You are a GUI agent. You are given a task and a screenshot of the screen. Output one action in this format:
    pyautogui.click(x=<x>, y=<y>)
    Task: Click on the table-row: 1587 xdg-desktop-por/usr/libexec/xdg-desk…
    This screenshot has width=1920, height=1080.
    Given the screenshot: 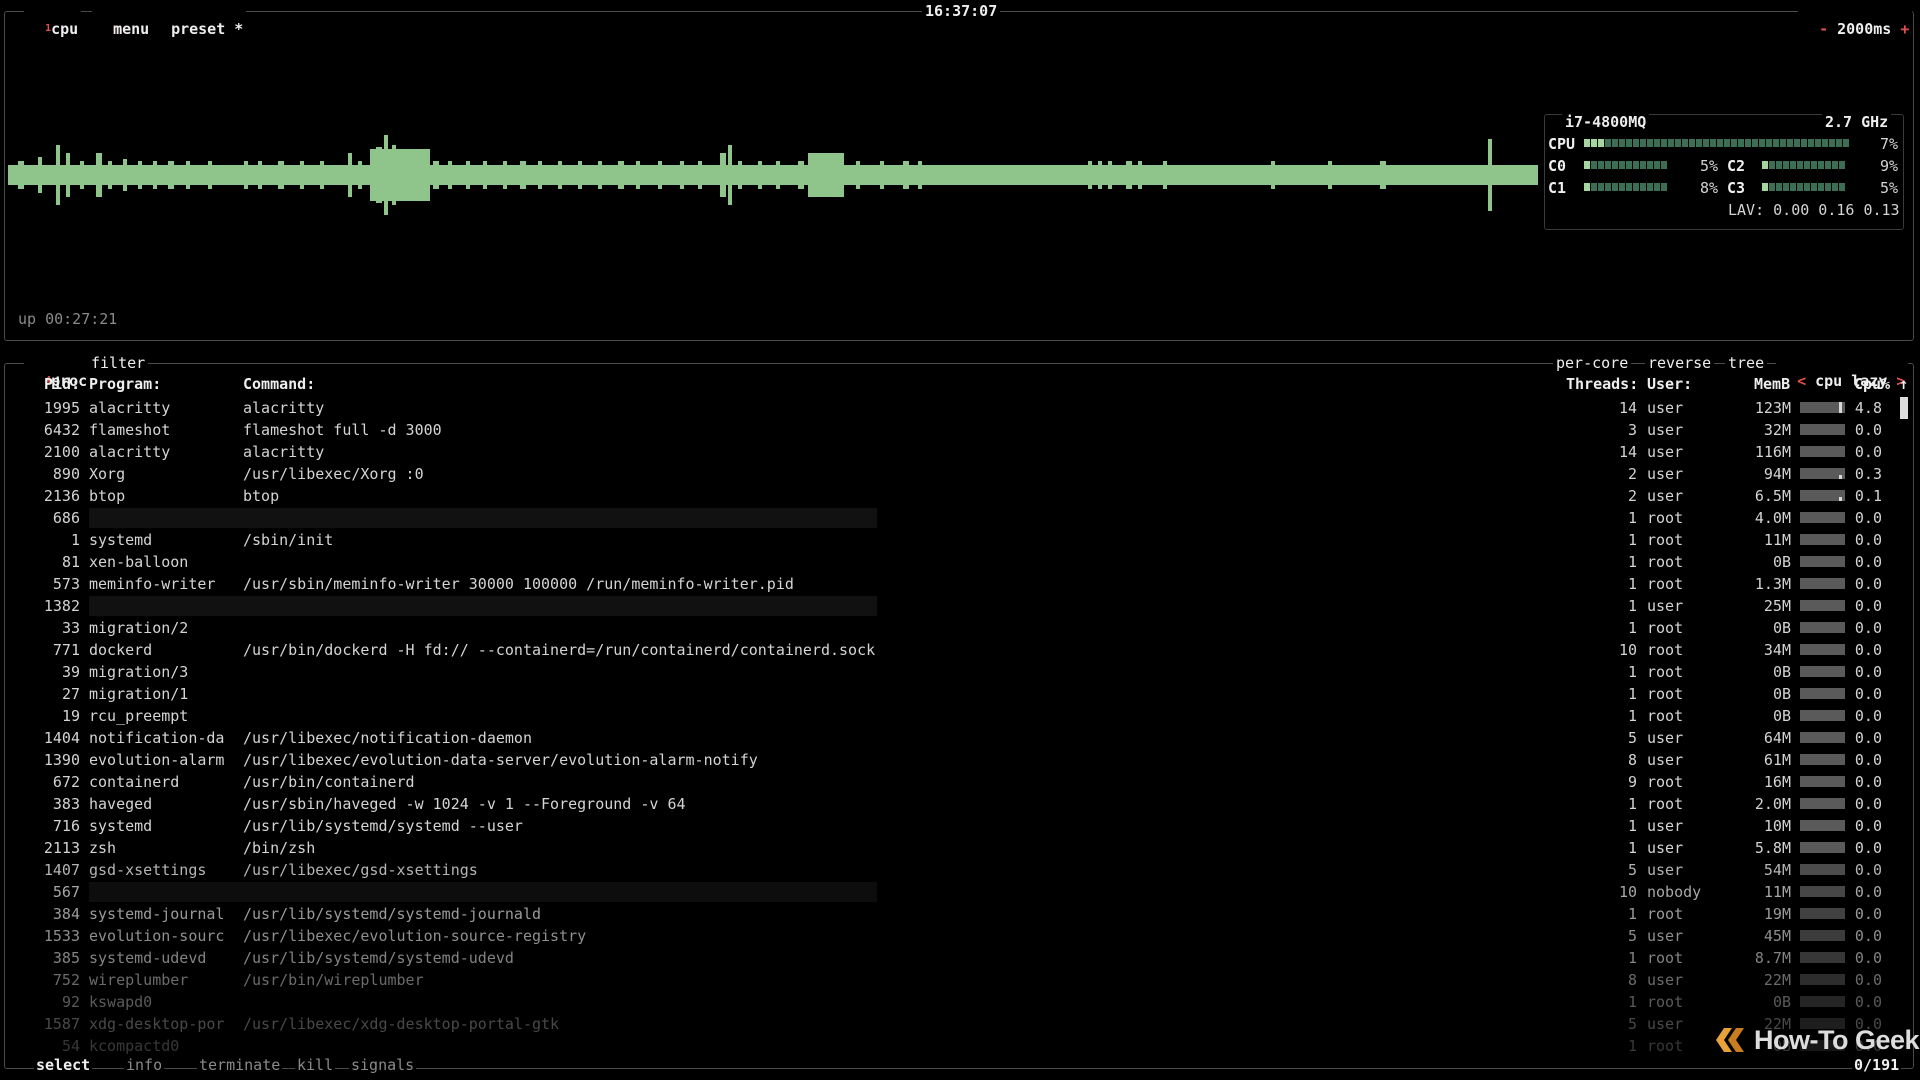 What is the action you would take?
    pyautogui.click(x=955, y=1024)
    